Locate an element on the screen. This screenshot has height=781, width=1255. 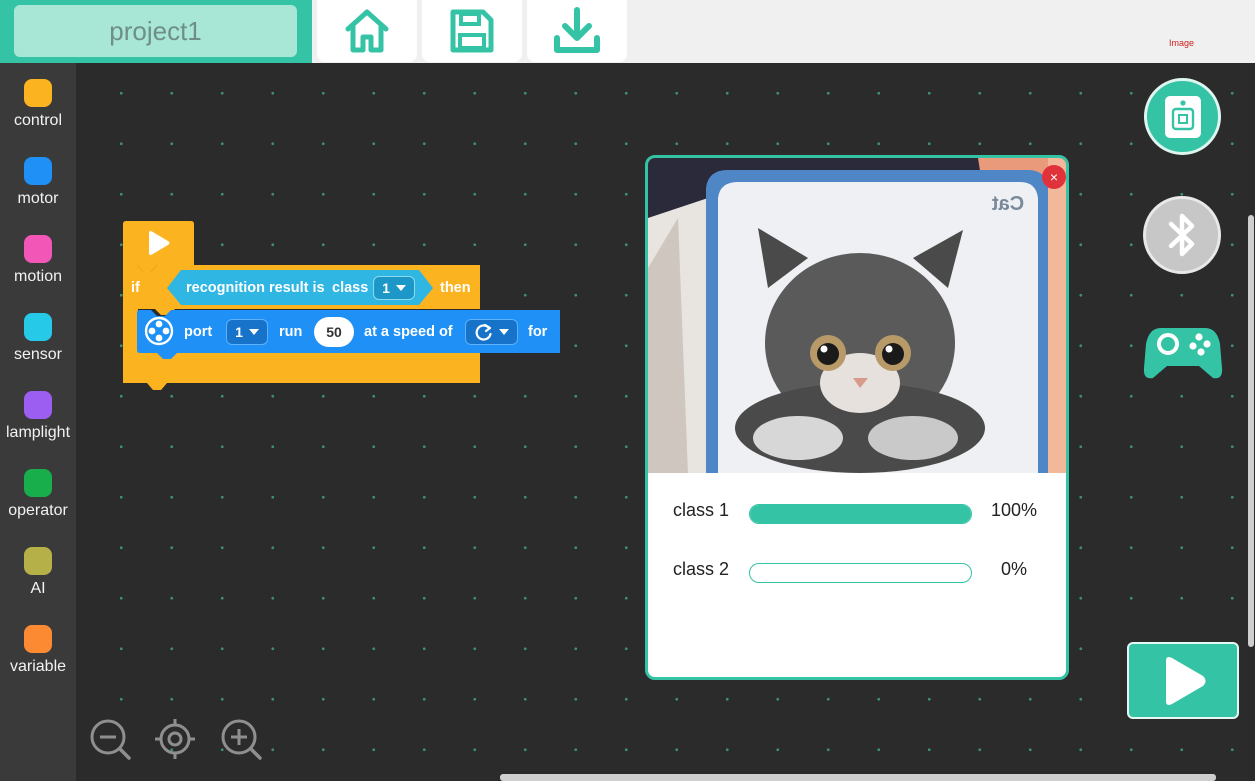
category-ai: AI is located at coordinates (38, 566).